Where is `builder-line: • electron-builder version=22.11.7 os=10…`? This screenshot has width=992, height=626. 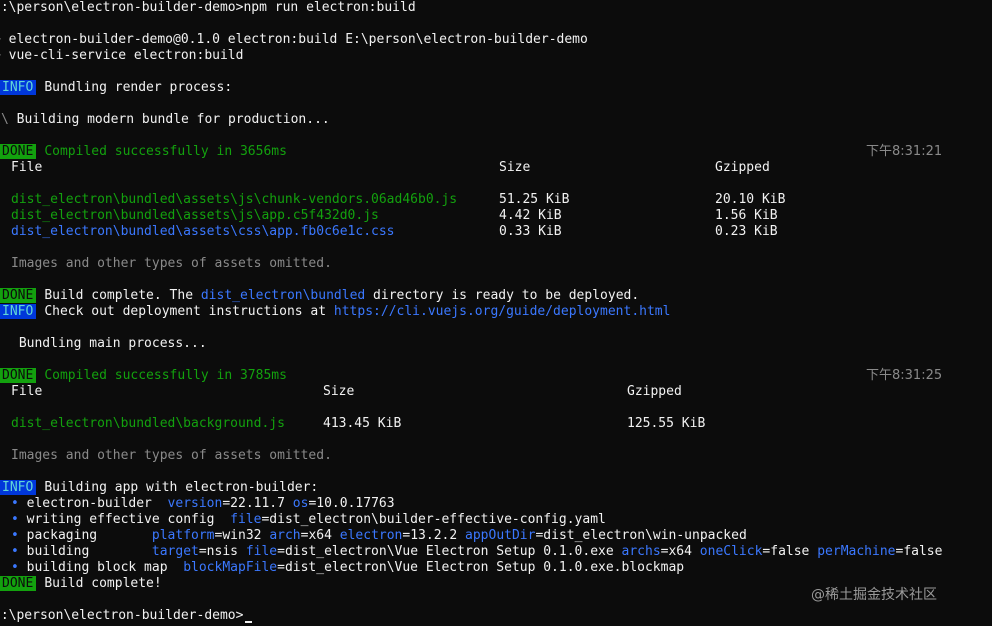 builder-line: • electron-builder version=22.11.7 os=10… is located at coordinates (203, 504).